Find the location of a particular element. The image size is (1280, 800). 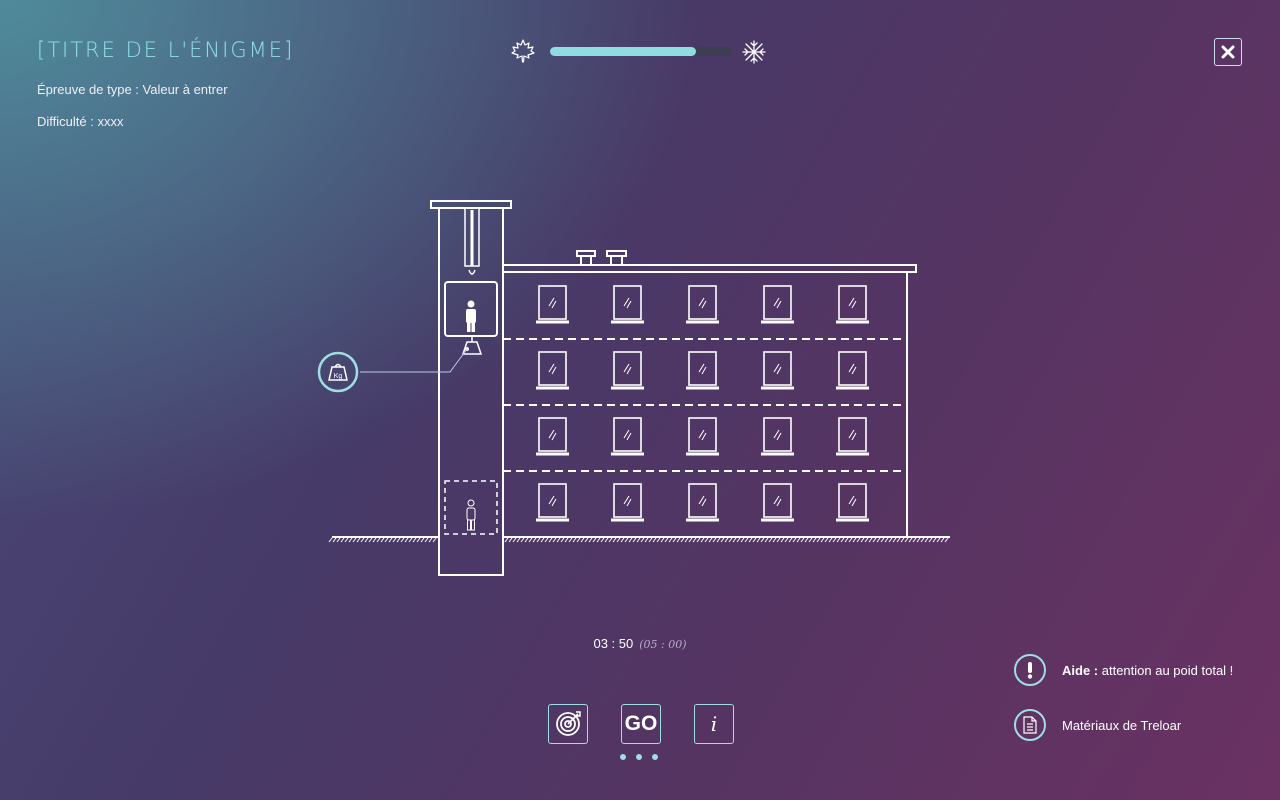

progress-fill is located at coordinates (623, 51).